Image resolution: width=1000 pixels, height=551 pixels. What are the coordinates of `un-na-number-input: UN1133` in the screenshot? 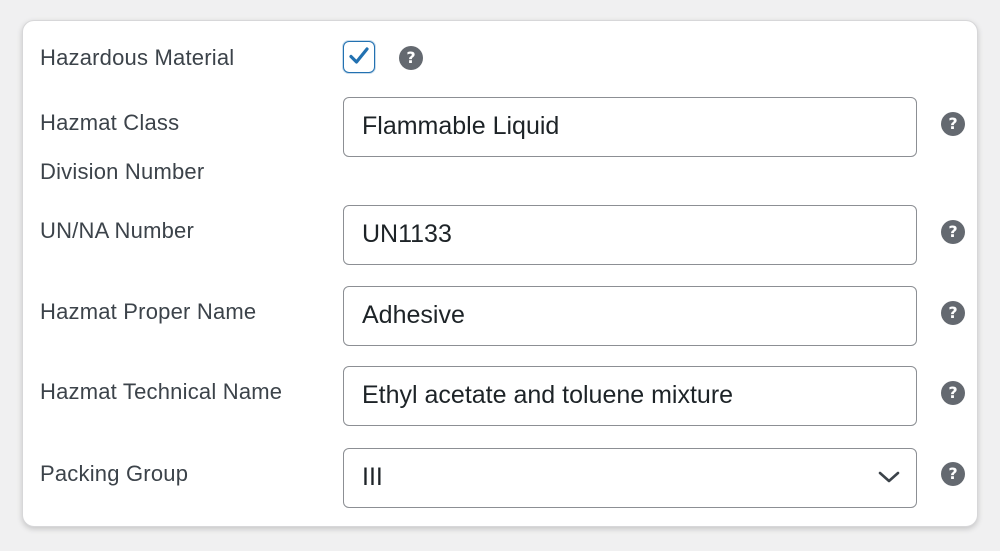 It's located at (630, 235).